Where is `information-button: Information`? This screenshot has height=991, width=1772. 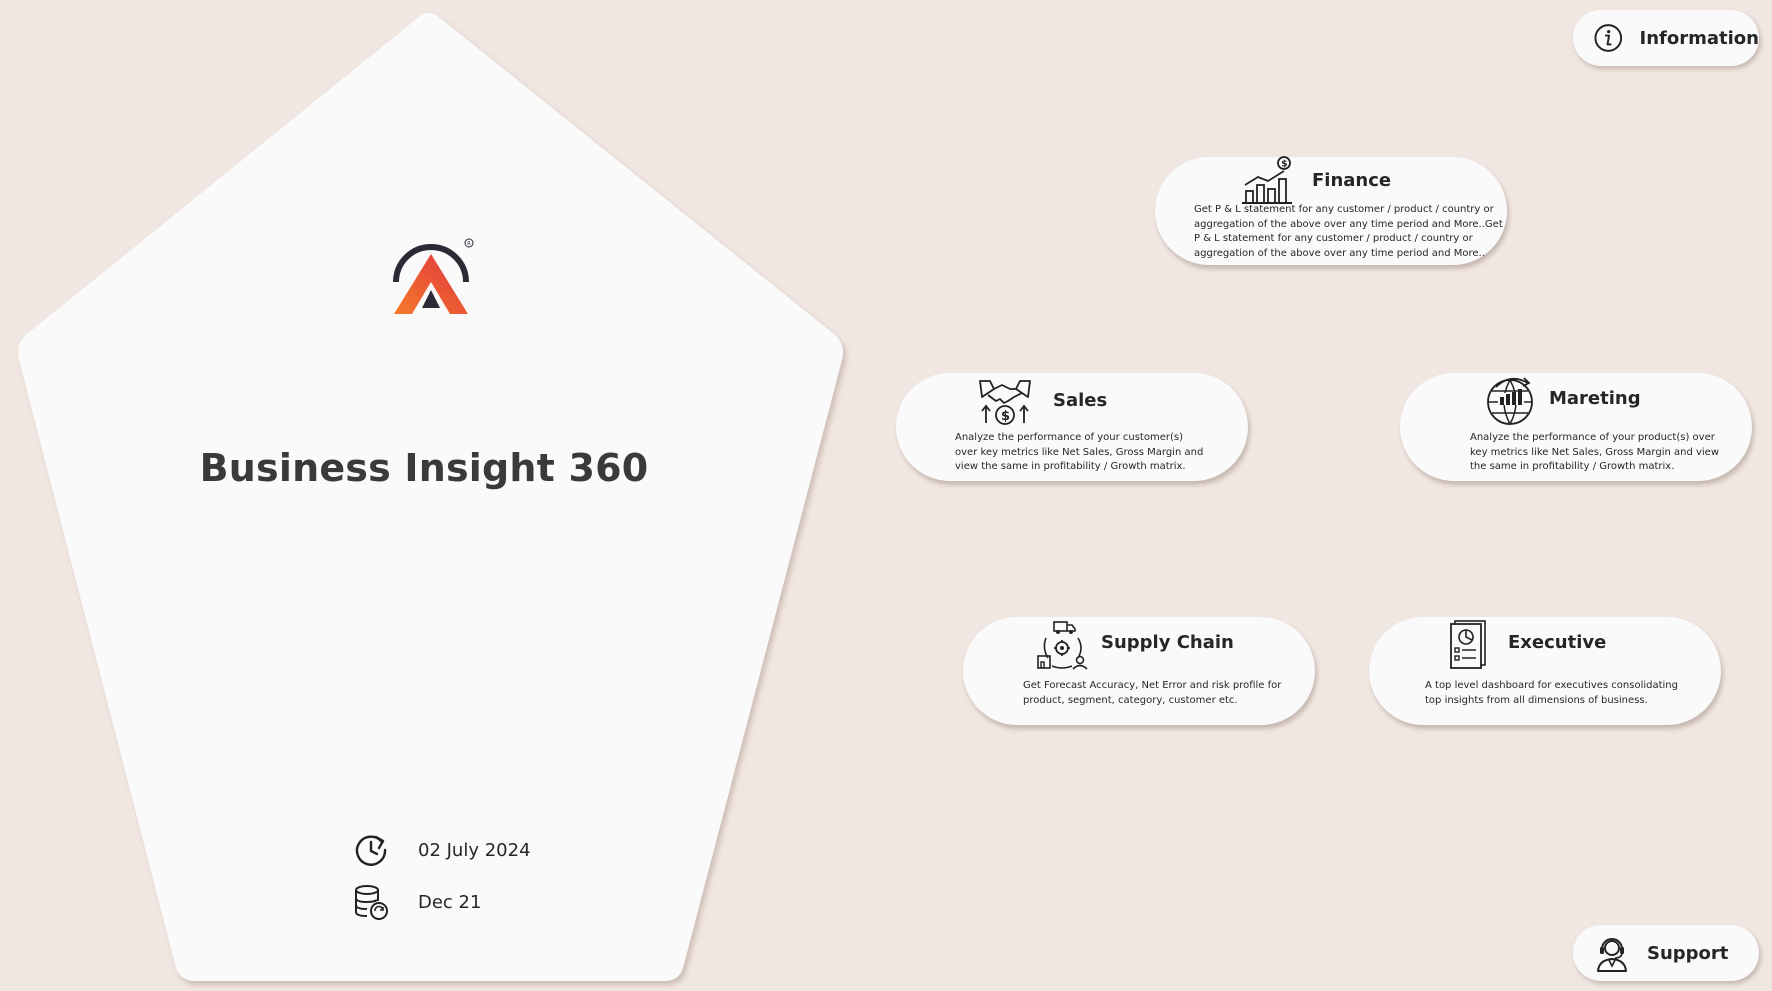
information-button: Information is located at coordinates (1666, 38).